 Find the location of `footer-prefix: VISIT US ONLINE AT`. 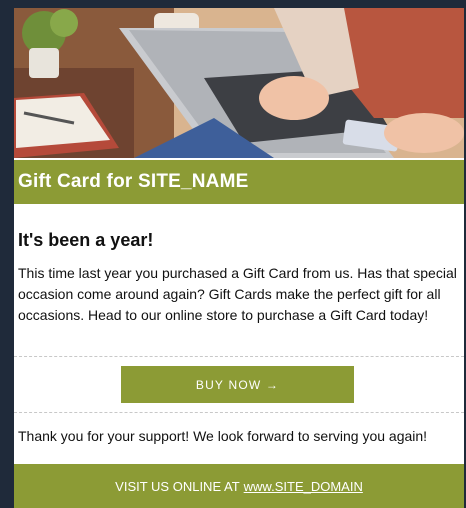

footer-prefix: VISIT US ONLINE AT is located at coordinates (177, 486).